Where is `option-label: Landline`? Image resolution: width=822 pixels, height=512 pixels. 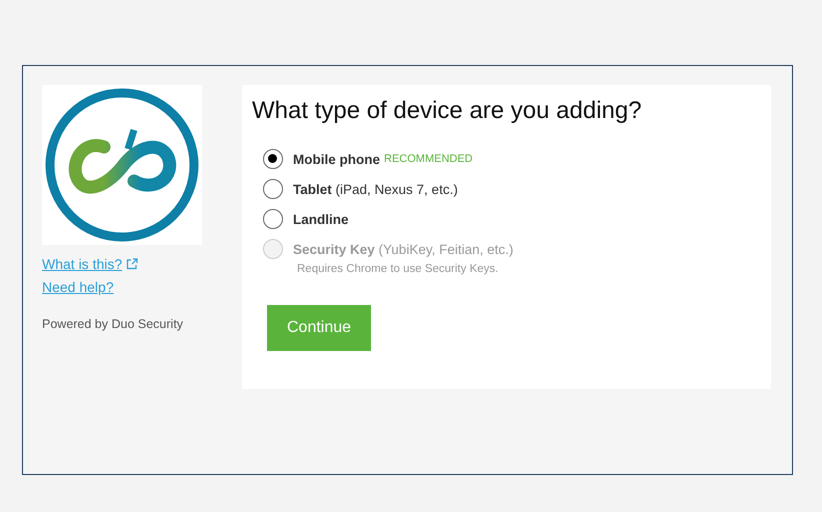 option-label: Landline is located at coordinates (321, 219).